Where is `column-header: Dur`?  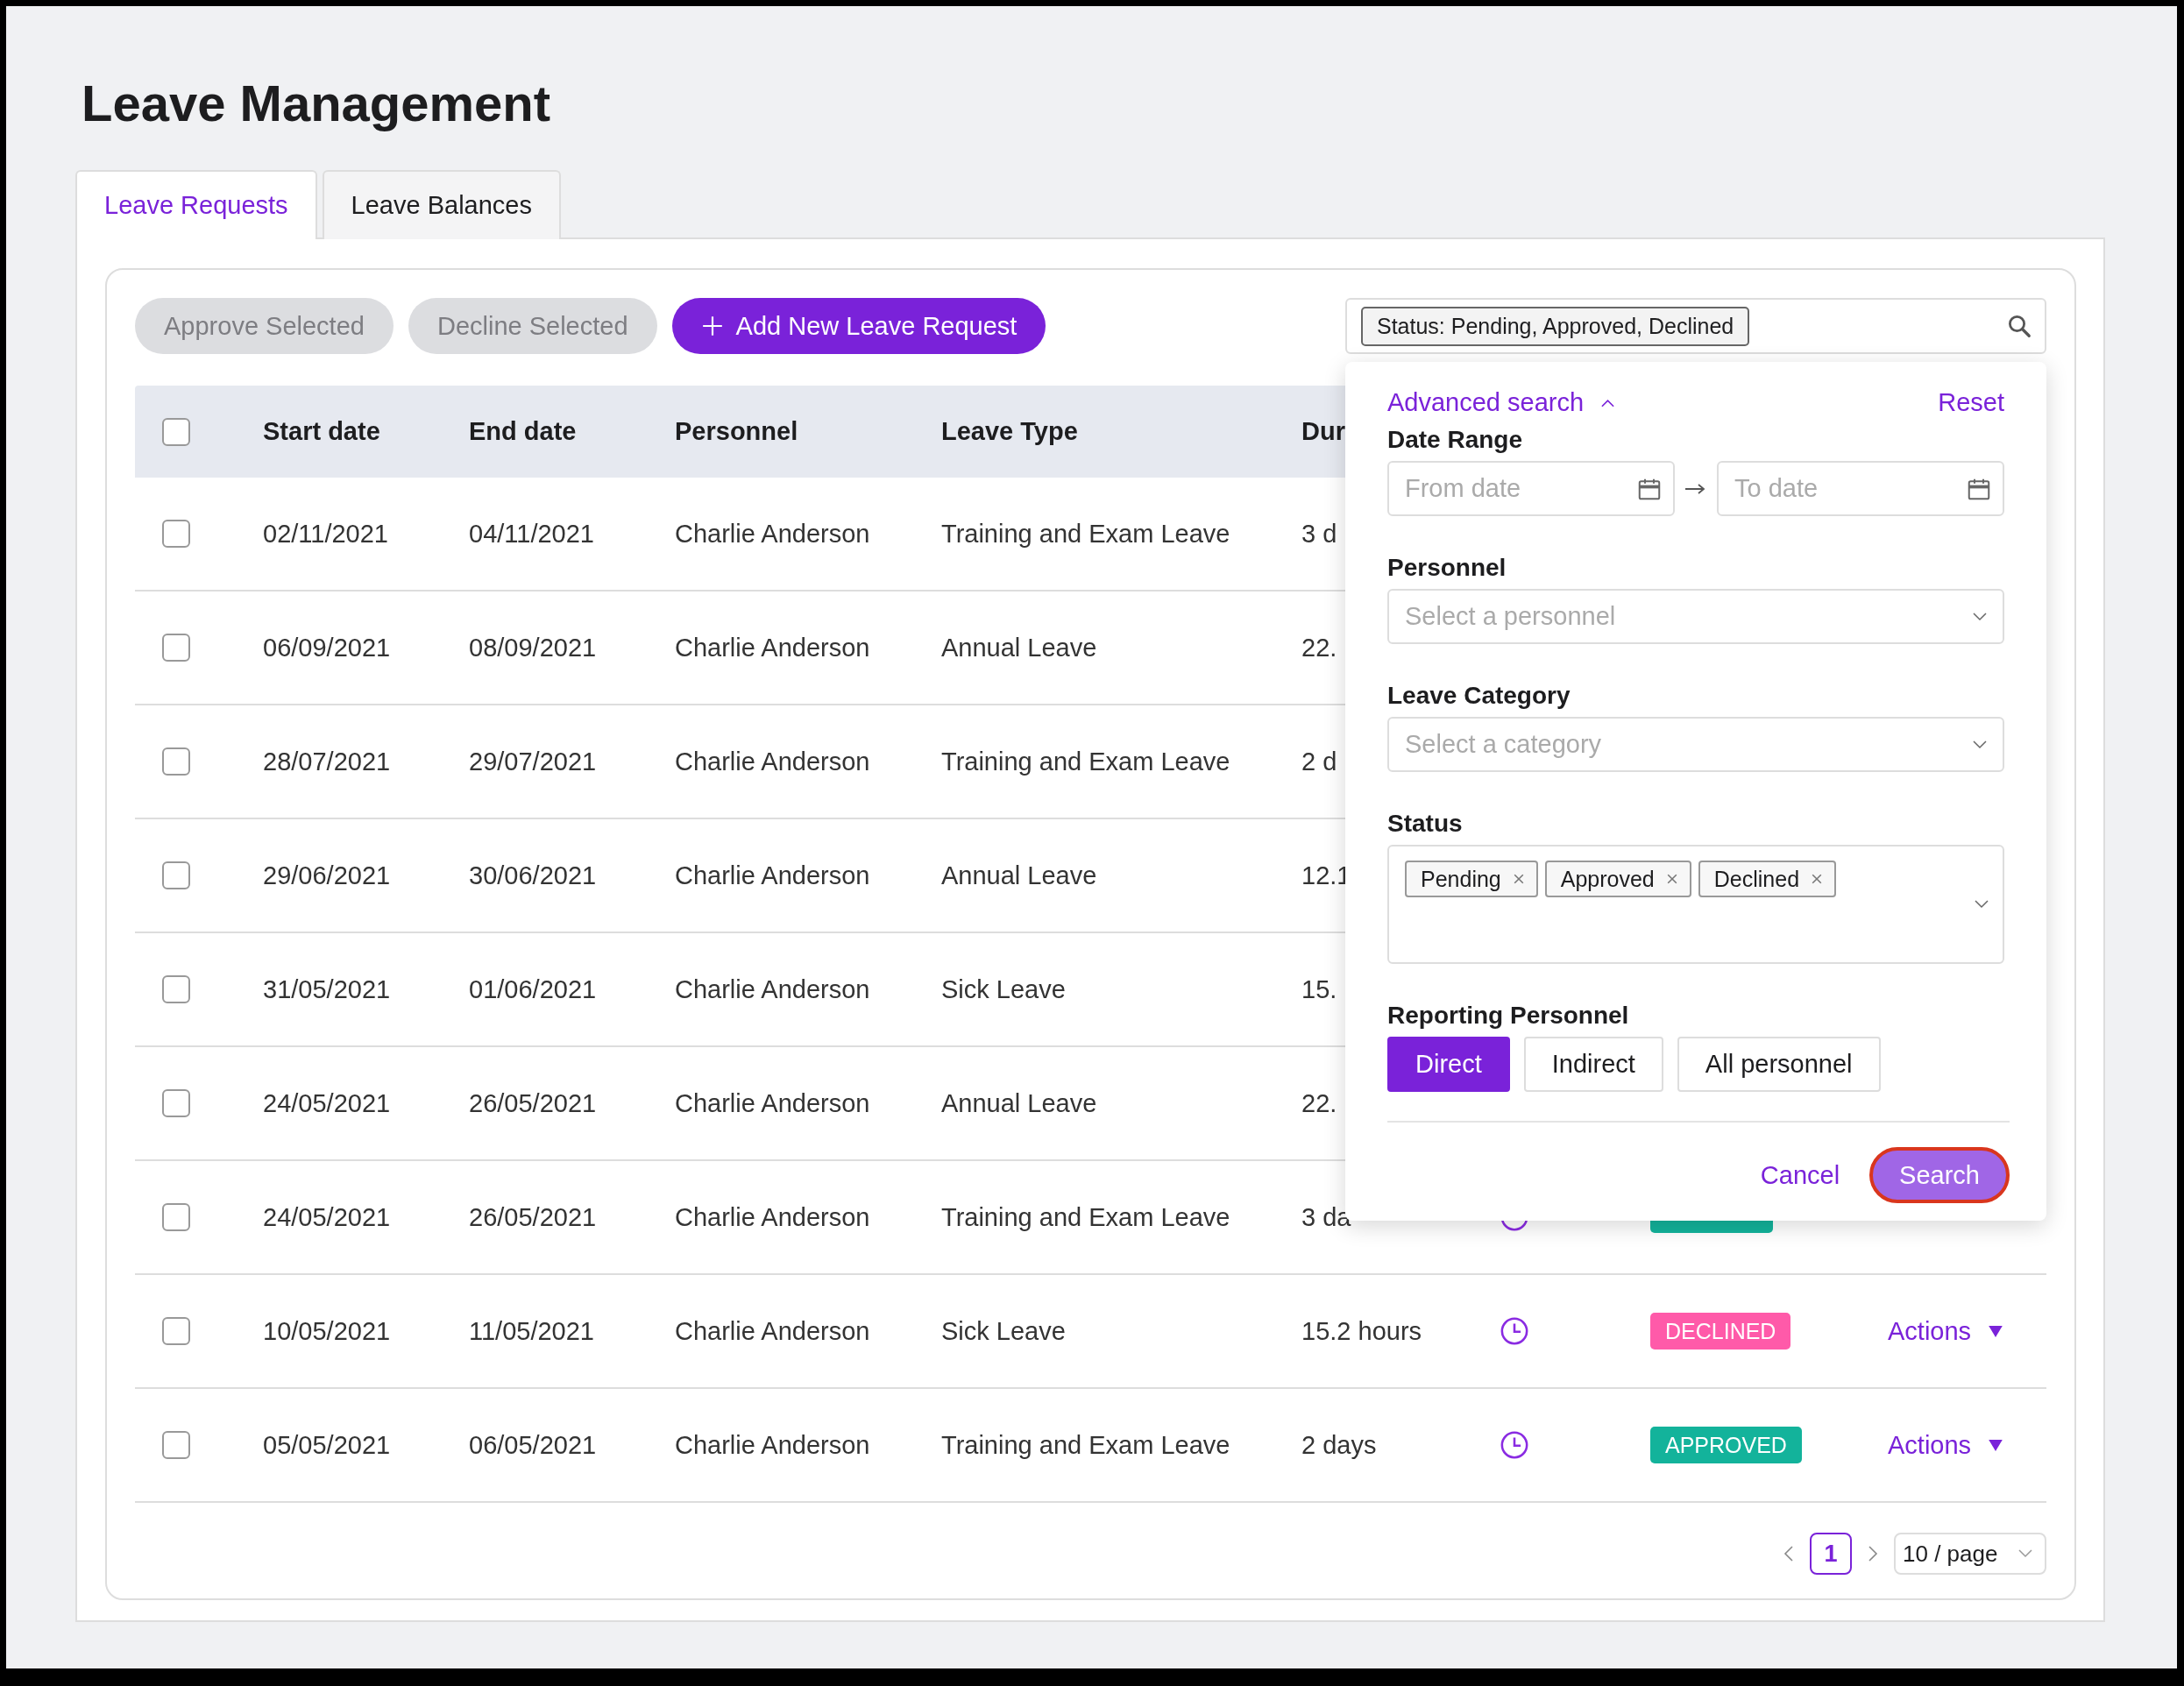 column-header: Dur is located at coordinates (1323, 431).